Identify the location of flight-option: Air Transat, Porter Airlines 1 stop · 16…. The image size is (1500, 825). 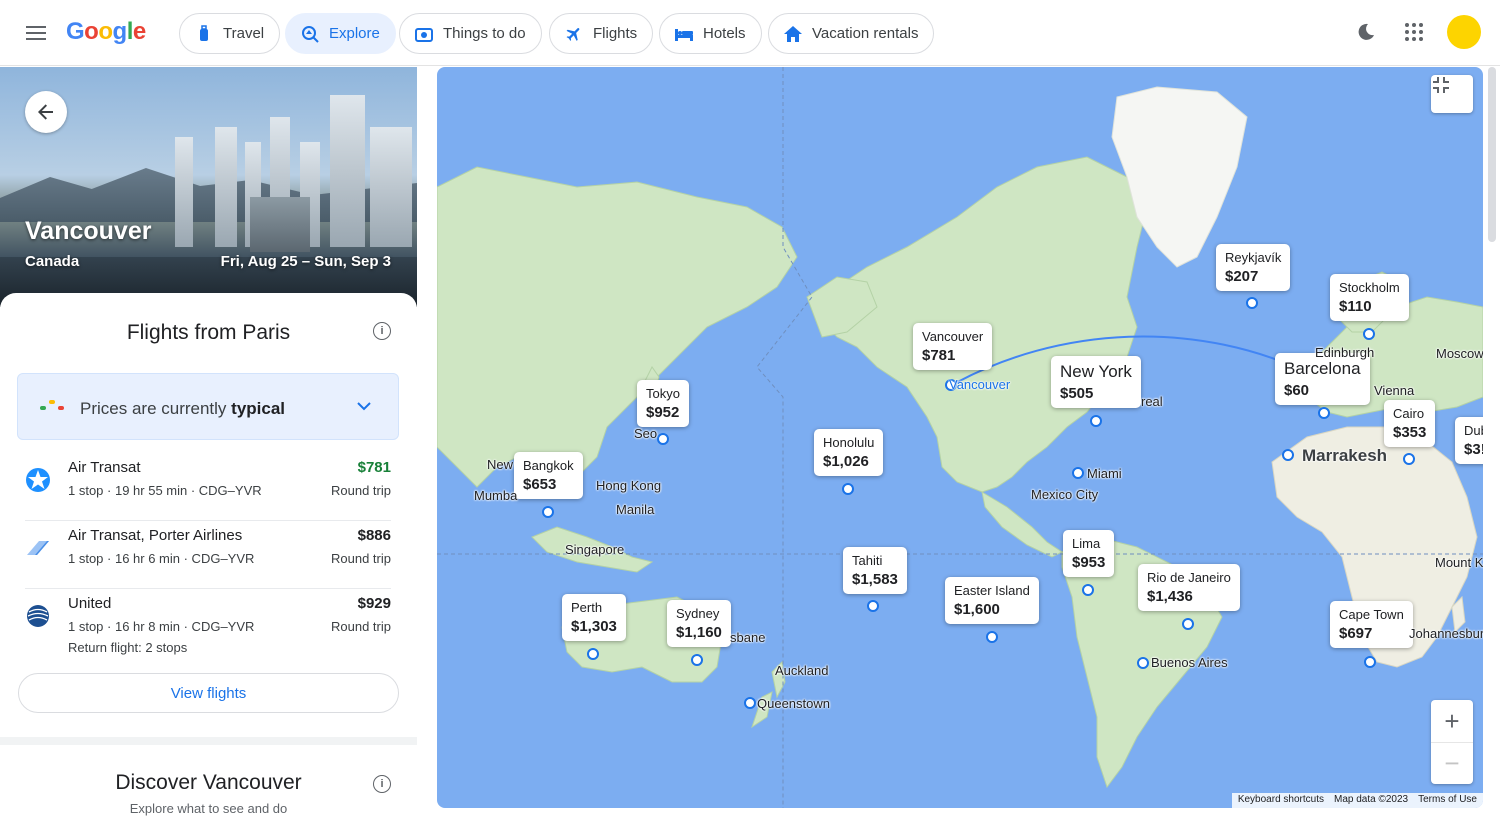
(208, 555).